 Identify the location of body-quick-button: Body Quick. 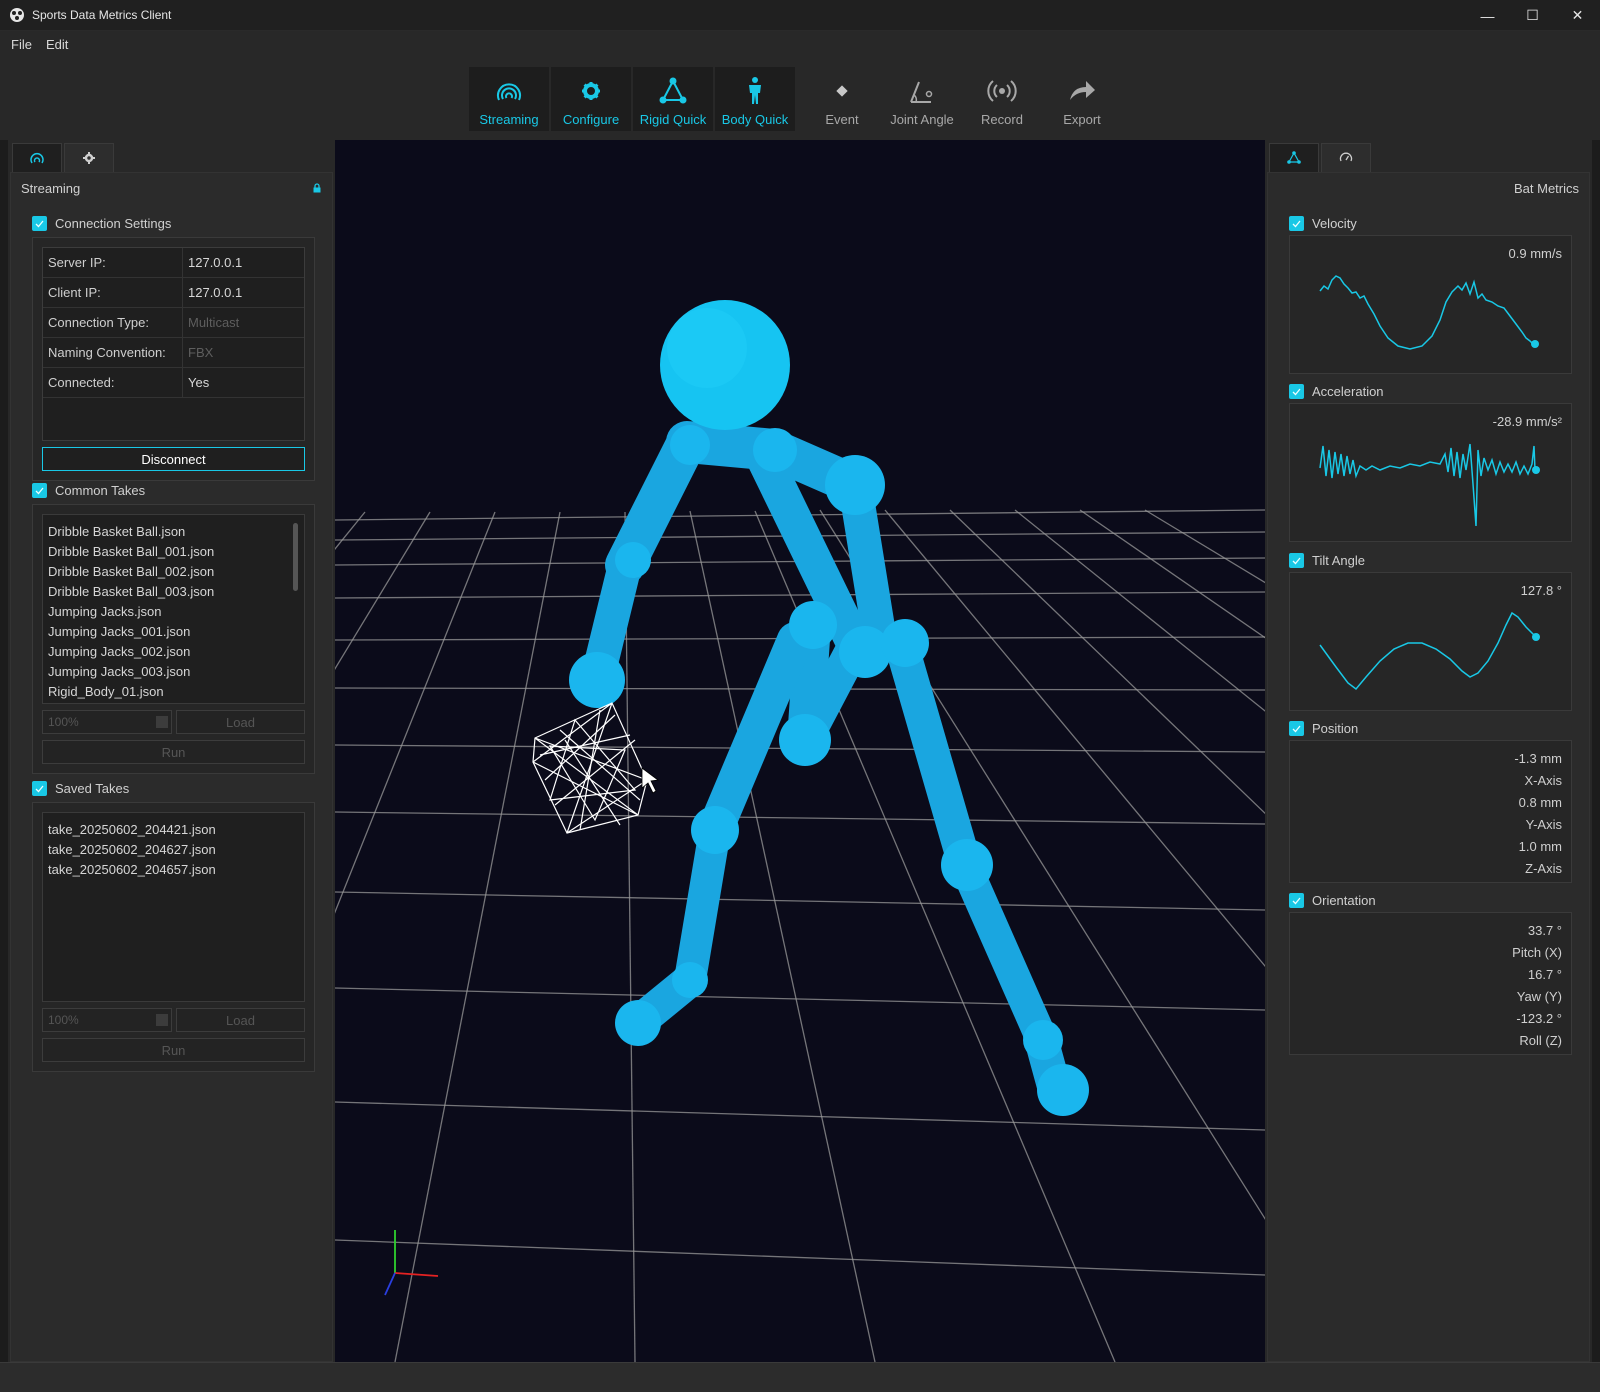
(755, 99).